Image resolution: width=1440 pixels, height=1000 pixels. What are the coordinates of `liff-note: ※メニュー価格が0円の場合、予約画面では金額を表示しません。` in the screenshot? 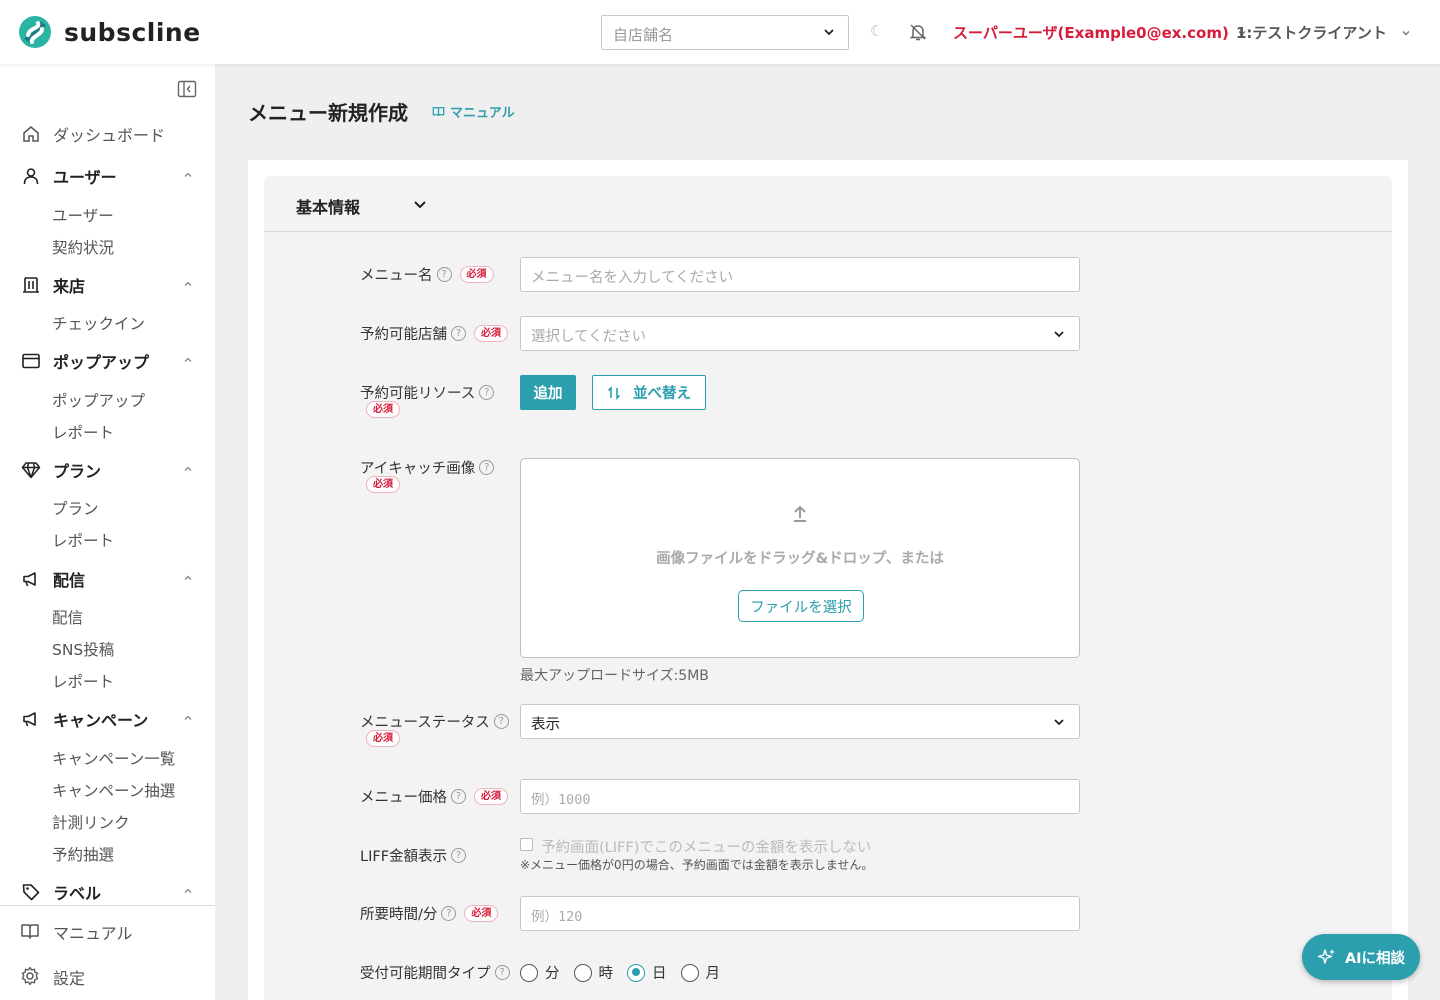 It's located at (697, 865).